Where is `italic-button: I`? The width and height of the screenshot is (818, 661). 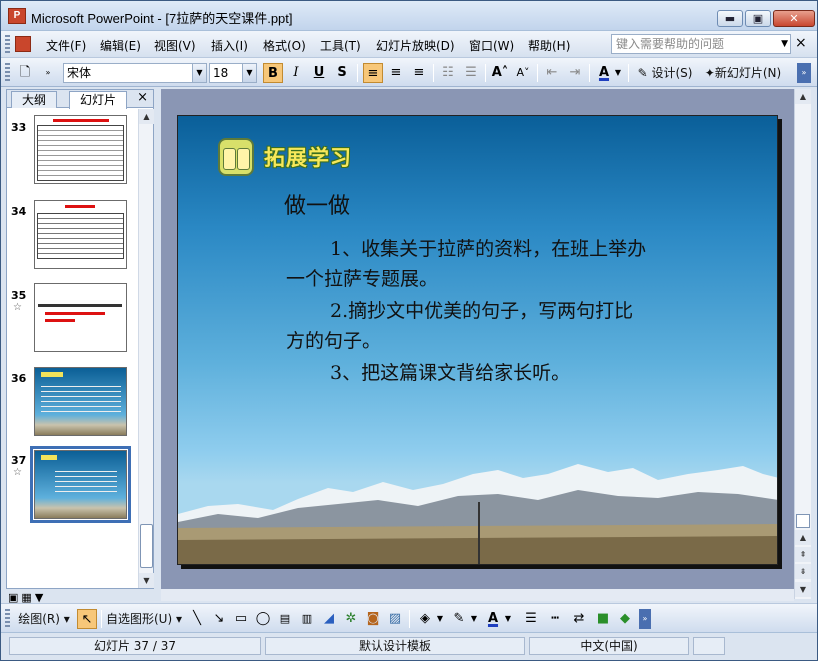 italic-button: I is located at coordinates (296, 73).